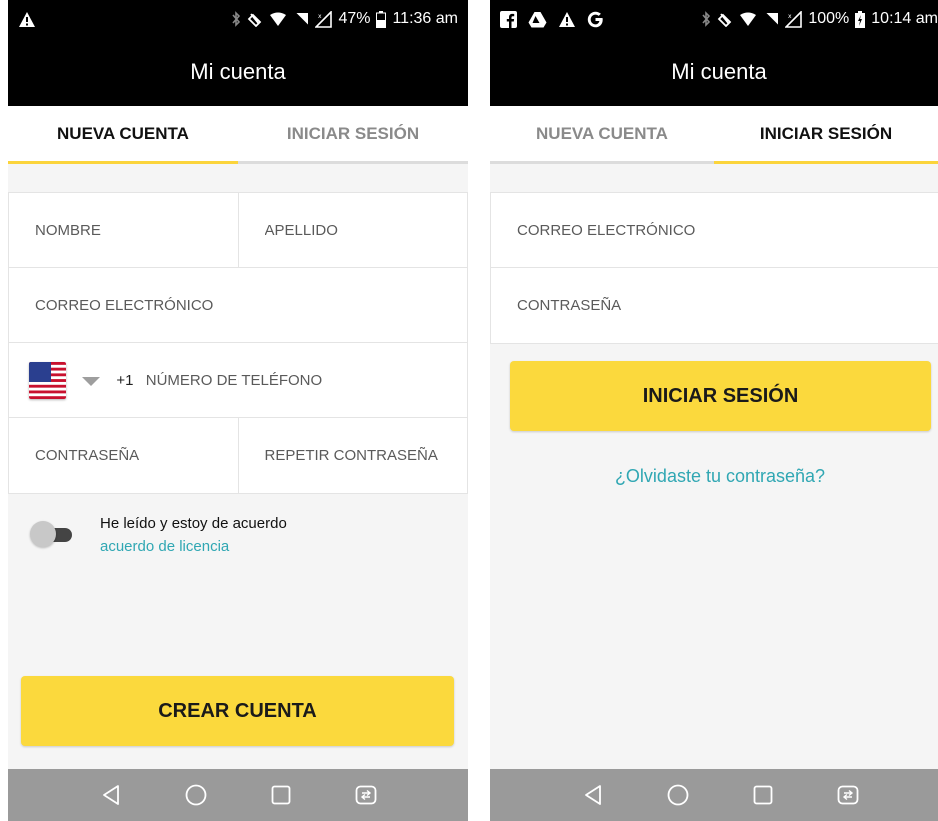 This screenshot has height=821, width=938. Describe the element at coordinates (595, 19) in the screenshot. I see `google-icon` at that location.